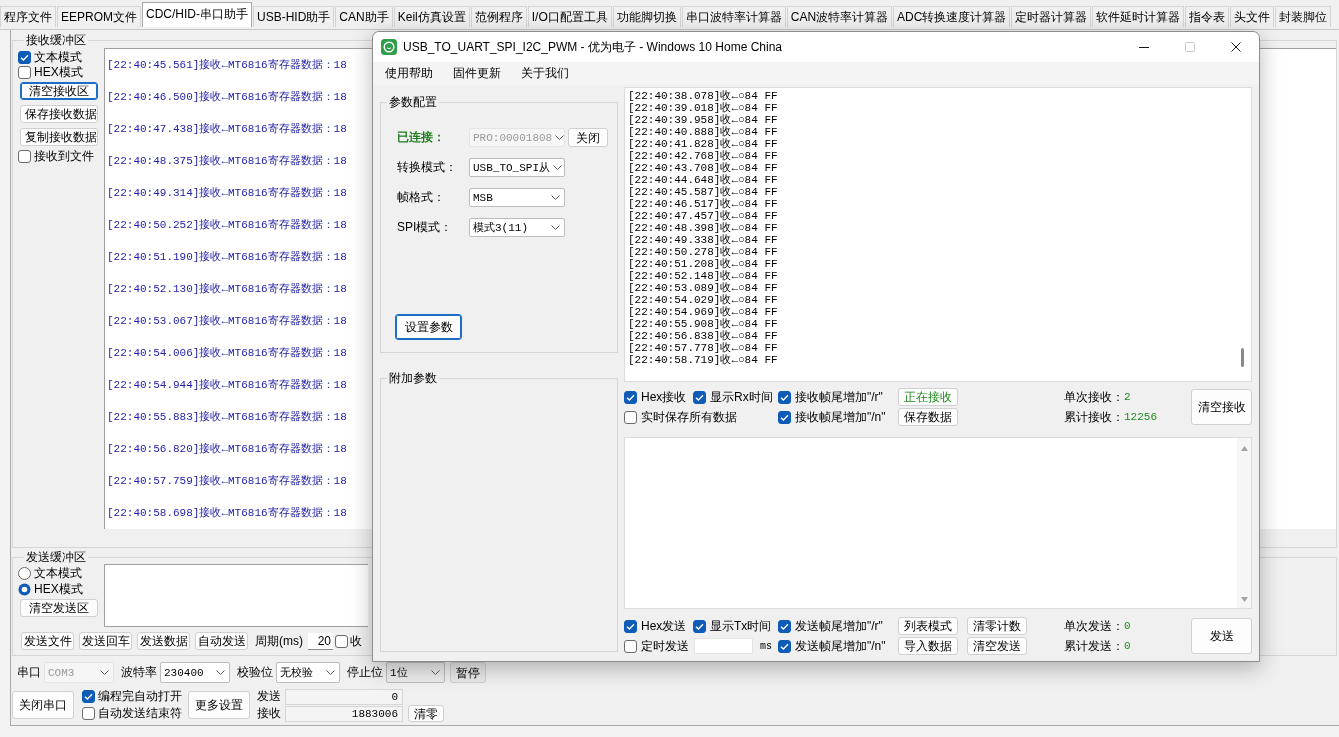 The height and width of the screenshot is (737, 1339). What do you see at coordinates (477, 73) in the screenshot?
I see `menu-item: 固件更新` at bounding box center [477, 73].